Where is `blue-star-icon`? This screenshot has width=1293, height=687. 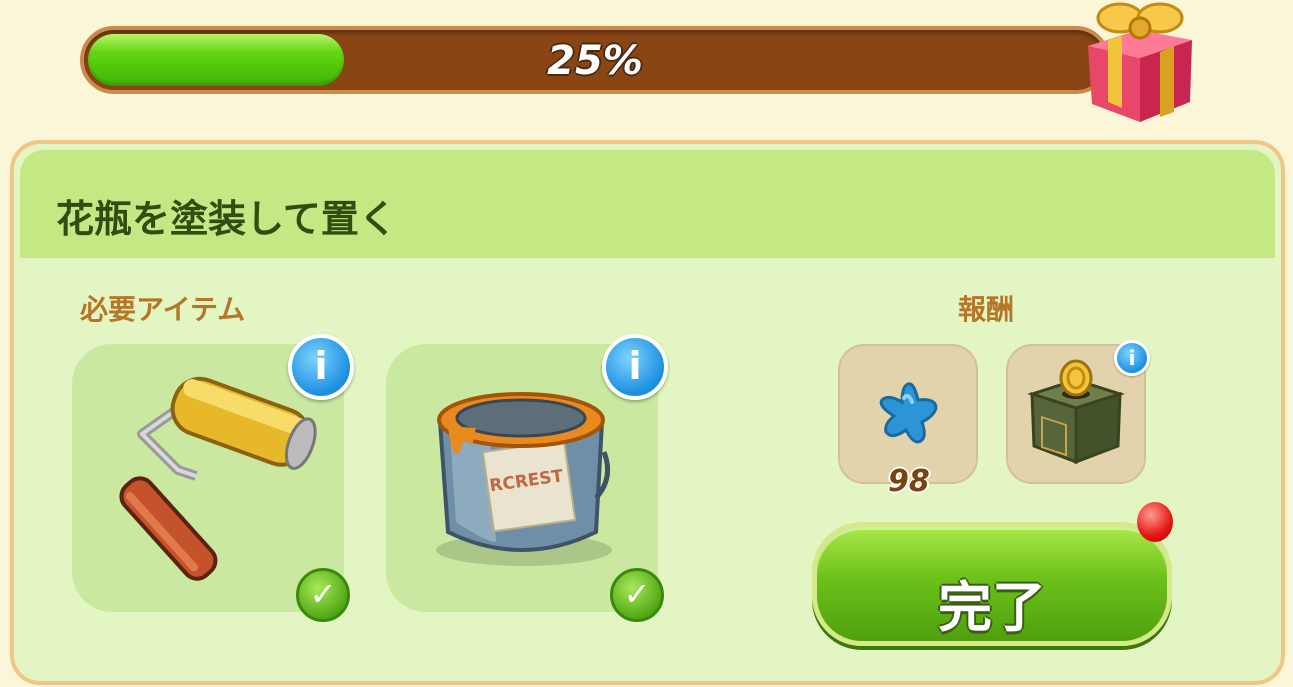
blue-star-icon is located at coordinates (908, 413).